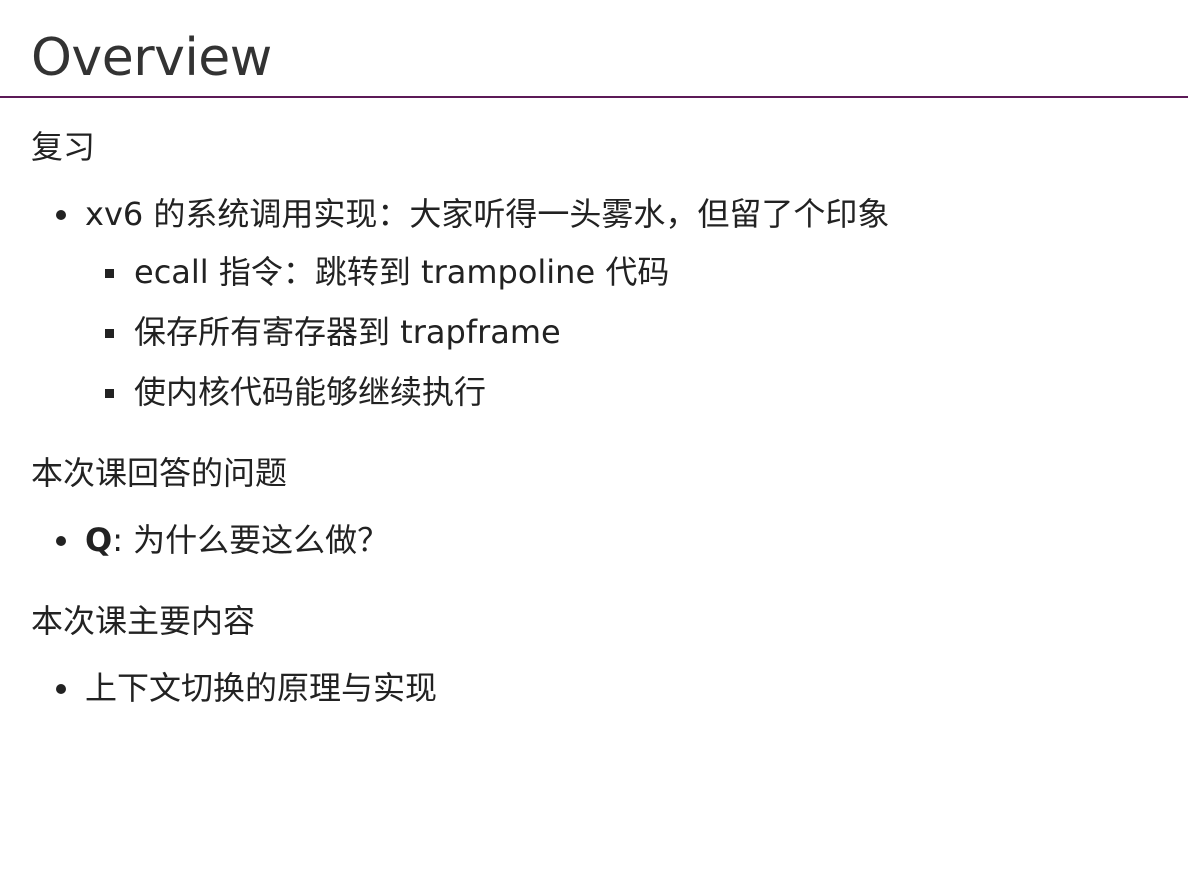 The height and width of the screenshot is (887, 1188). What do you see at coordinates (310, 392) in the screenshot?
I see `sub-list-item-text: 使内核代码能够继续执行` at bounding box center [310, 392].